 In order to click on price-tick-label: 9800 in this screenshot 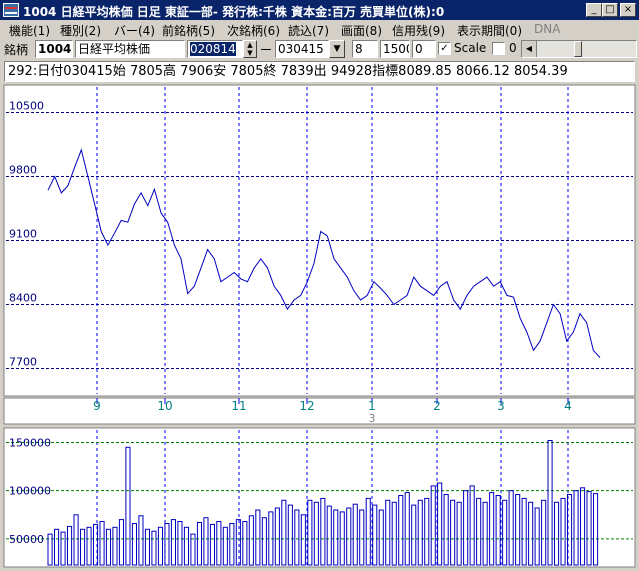, I will do `click(23, 169)`.